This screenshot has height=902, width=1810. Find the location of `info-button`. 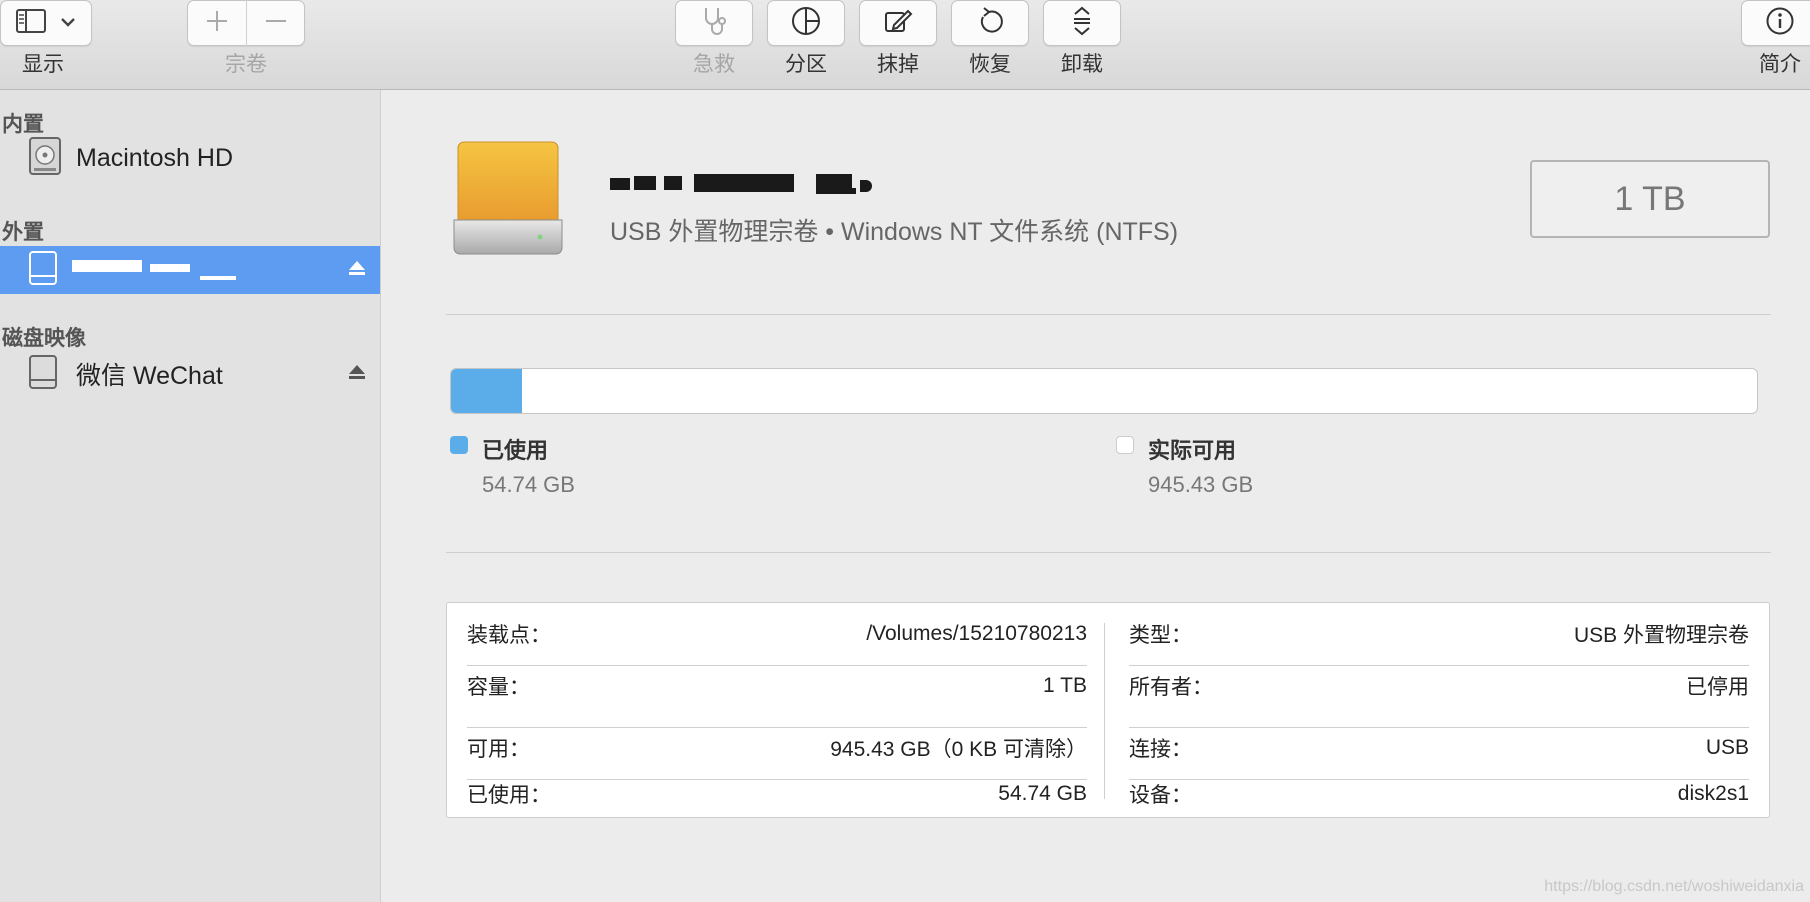

info-button is located at coordinates (1775, 23).